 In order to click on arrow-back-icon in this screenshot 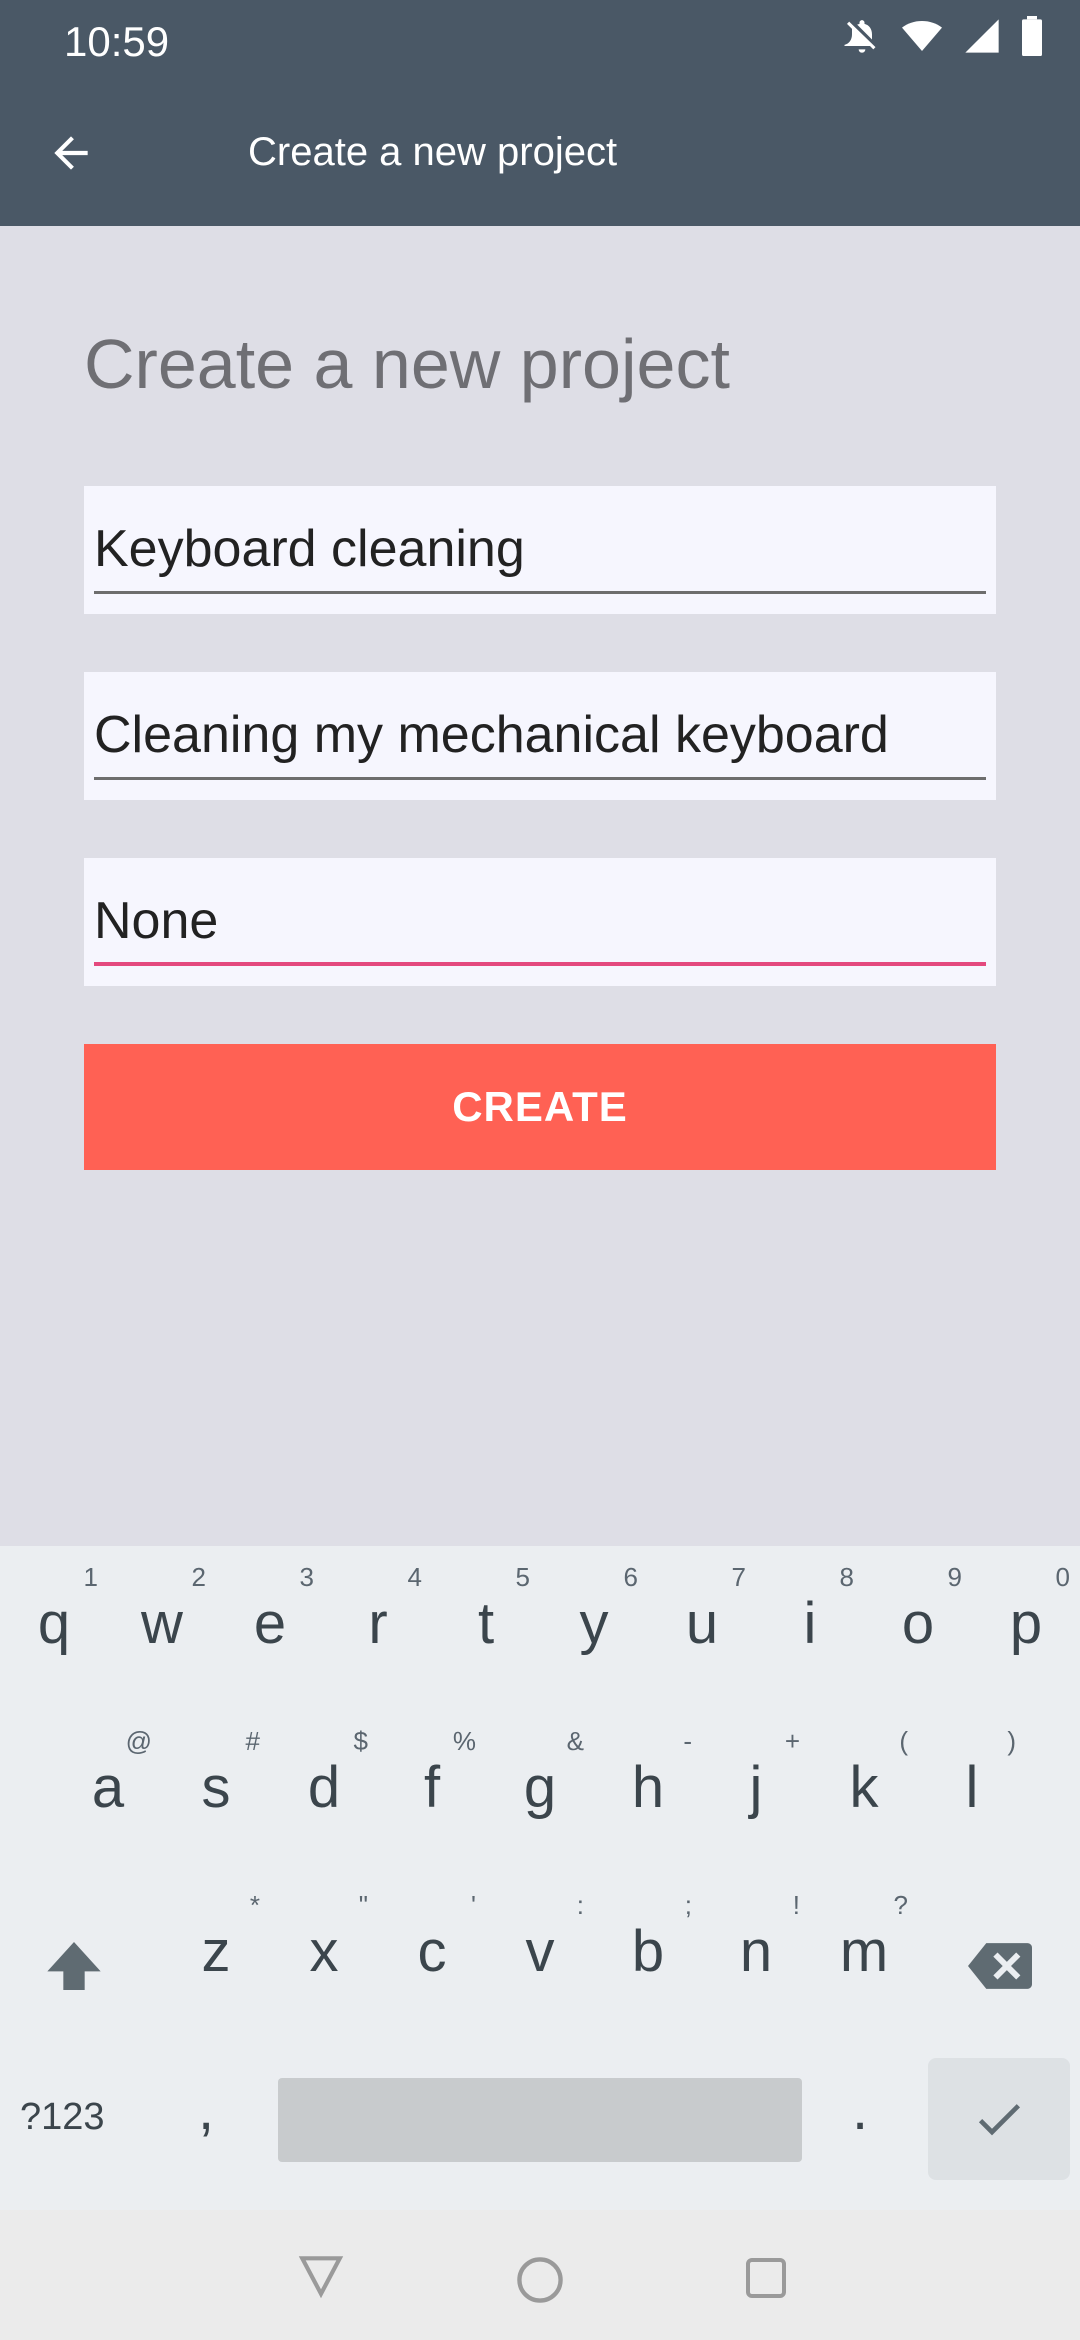, I will do `click(71, 153)`.